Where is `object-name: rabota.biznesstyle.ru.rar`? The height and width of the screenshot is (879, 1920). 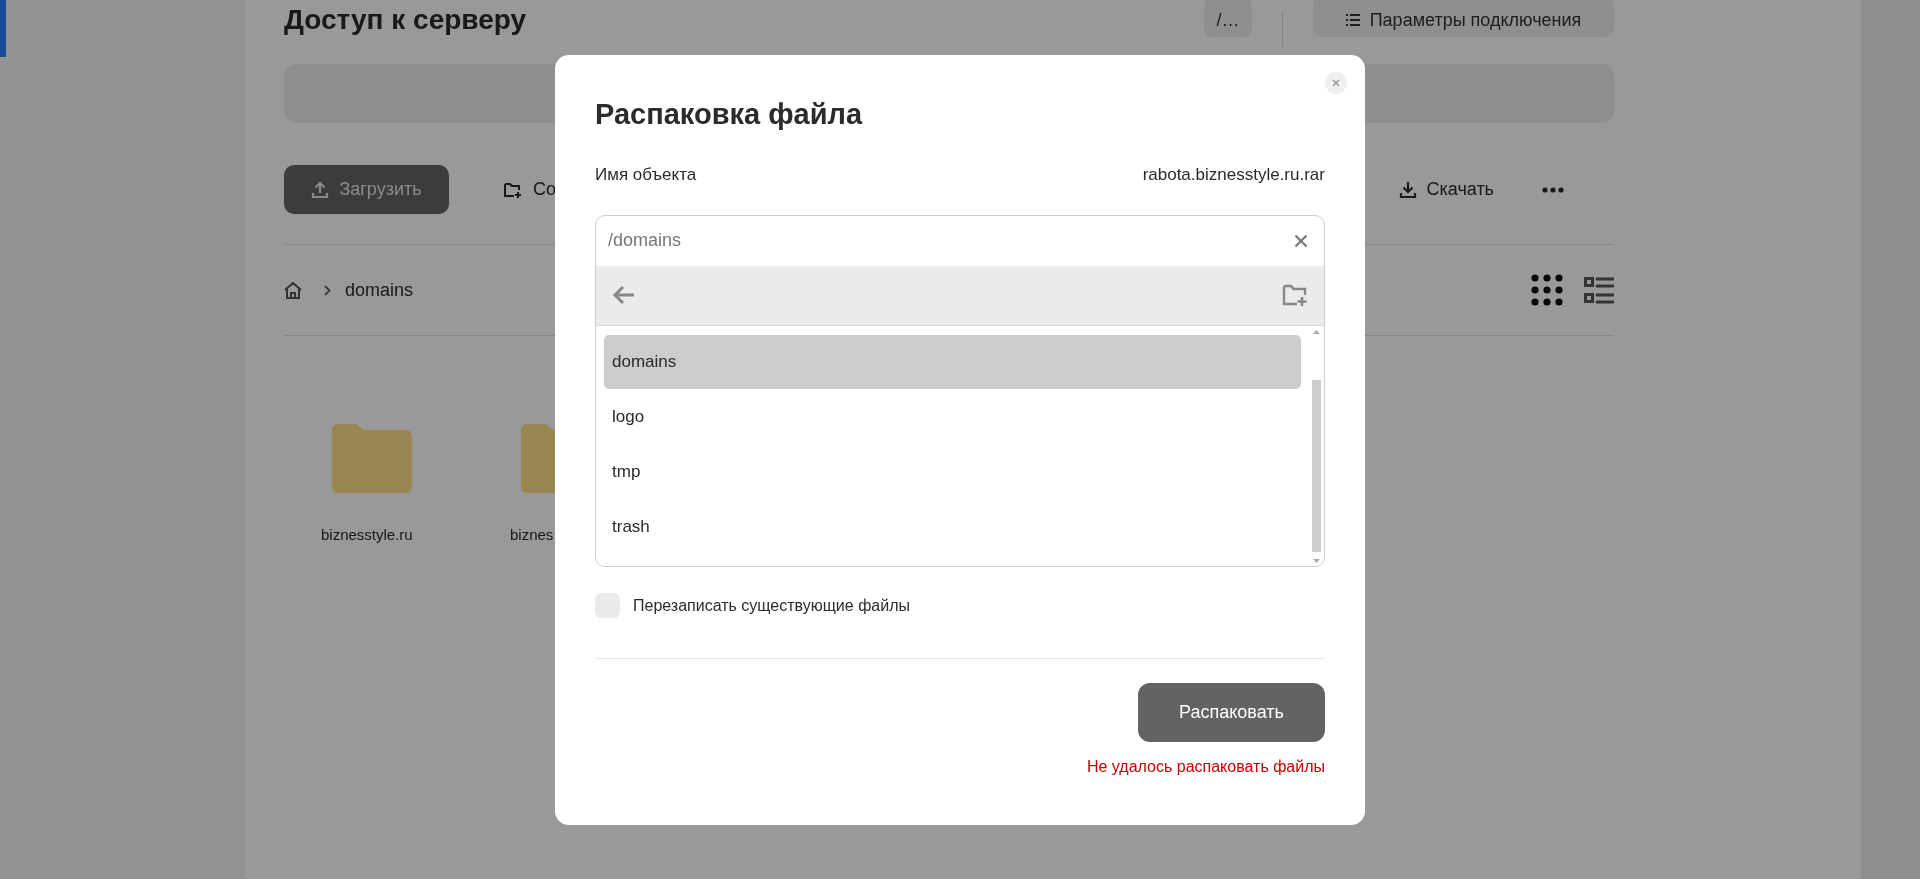
object-name: rabota.biznesstyle.ru.rar is located at coordinates (1233, 174).